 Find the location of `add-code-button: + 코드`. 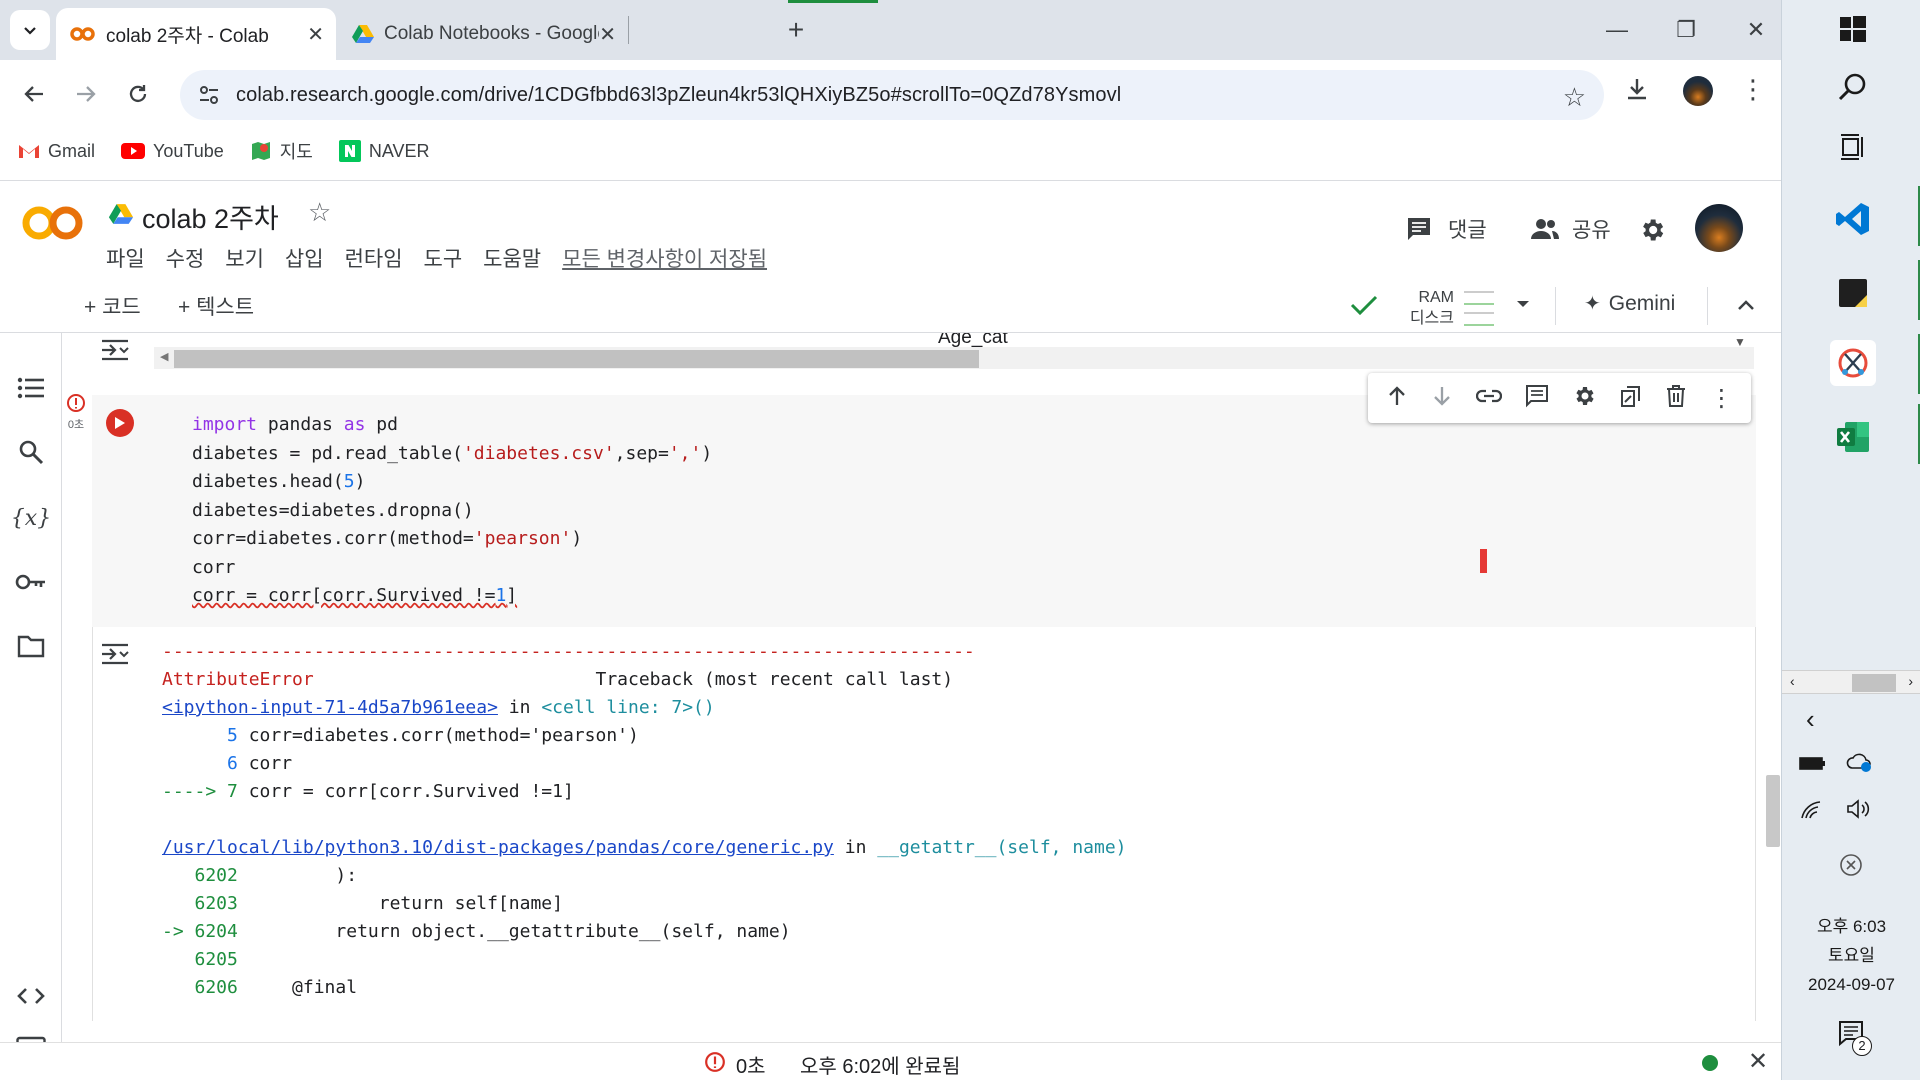

add-code-button: + 코드 is located at coordinates (112, 306).